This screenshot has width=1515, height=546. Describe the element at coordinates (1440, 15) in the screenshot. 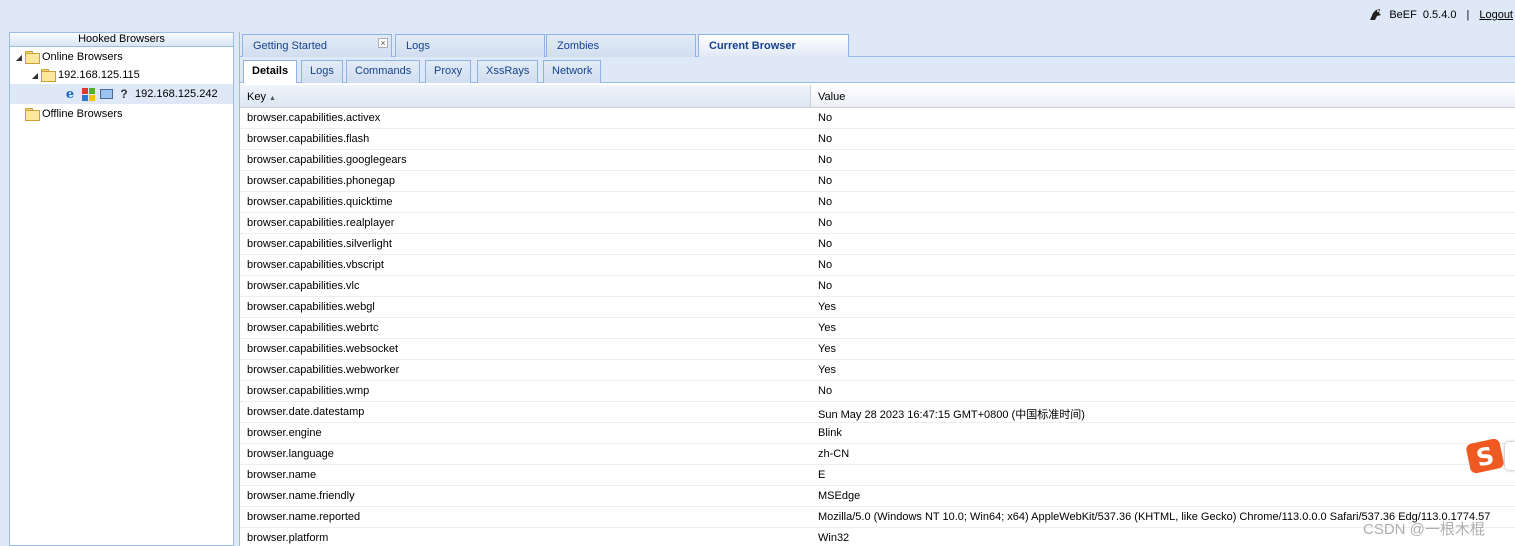

I see `header-right: BeEF 0.5.4.0 | Logout` at that location.